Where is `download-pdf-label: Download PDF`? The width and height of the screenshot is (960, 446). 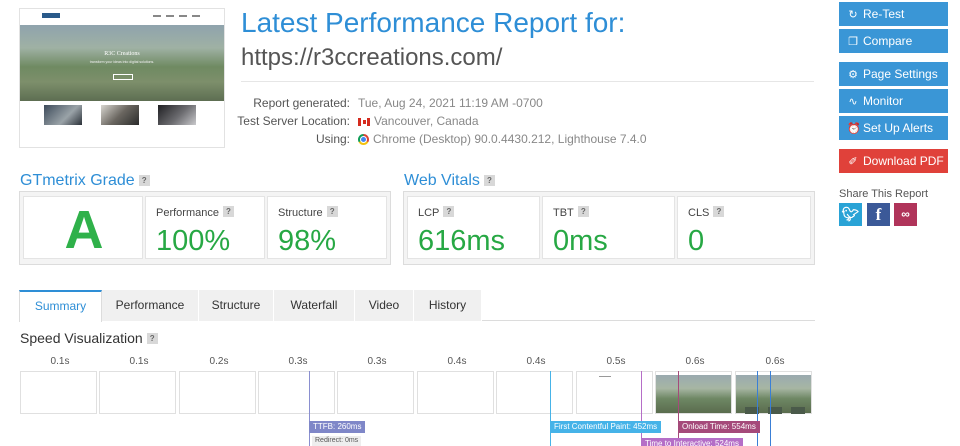
download-pdf-label: Download PDF is located at coordinates (903, 161).